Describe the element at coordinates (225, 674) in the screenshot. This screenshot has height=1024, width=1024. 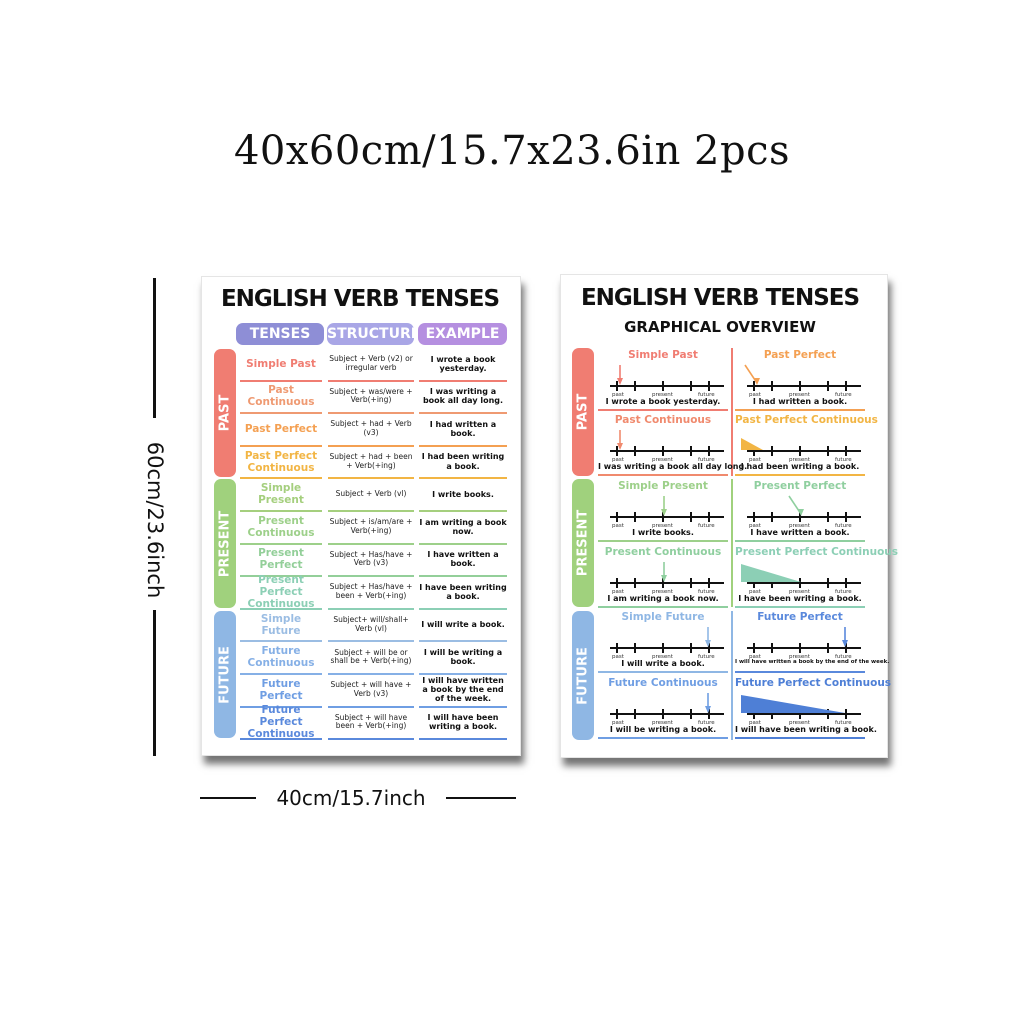
I see `group-label-future: FUTURE` at that location.